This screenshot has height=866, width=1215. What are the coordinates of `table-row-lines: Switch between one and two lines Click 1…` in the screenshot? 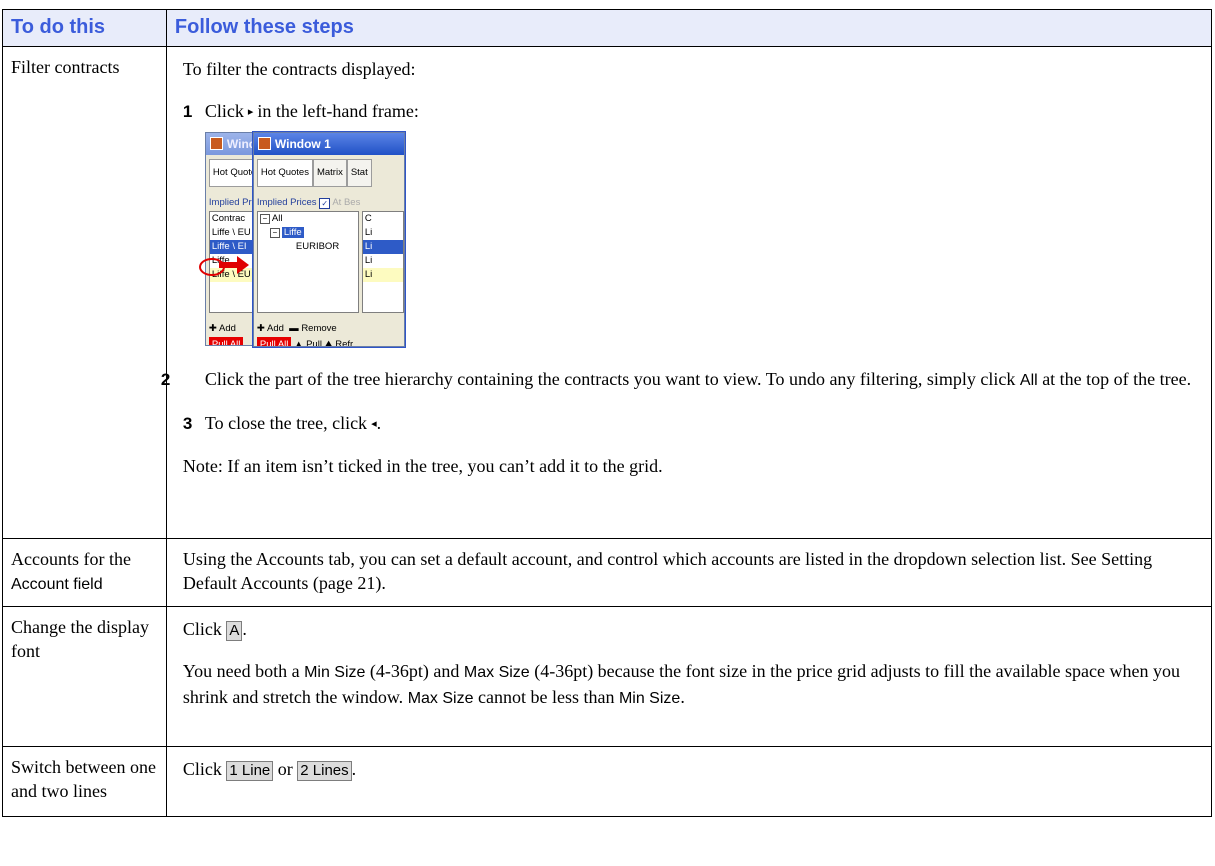 It's located at (607, 781).